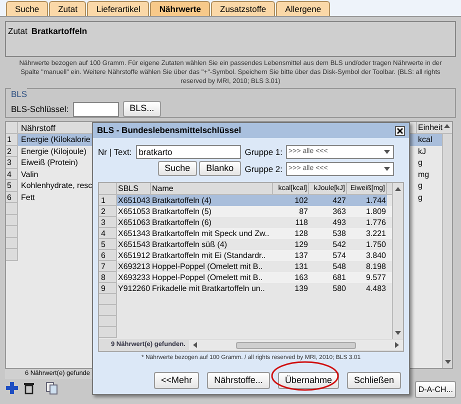 This screenshot has width=461, height=404. What do you see at coordinates (212, 244) in the screenshot?
I see `table-cell: Bratkartoffeln süß (4)` at bounding box center [212, 244].